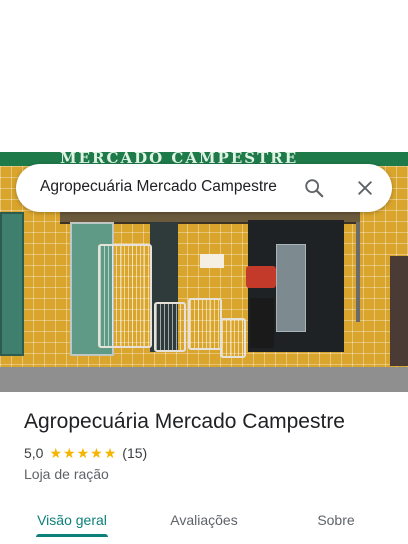  I want to click on sidewalk, so click(204, 379).